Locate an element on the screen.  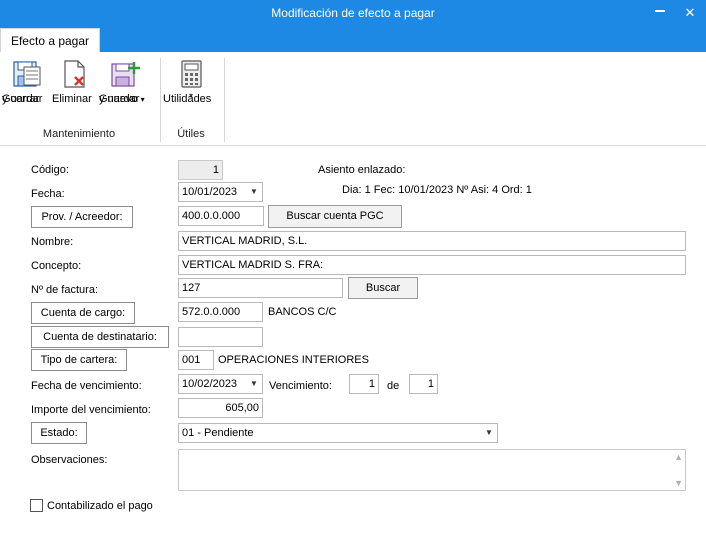
concepto-field: VERTICAL MADRID S. FRA: is located at coordinates (432, 265).